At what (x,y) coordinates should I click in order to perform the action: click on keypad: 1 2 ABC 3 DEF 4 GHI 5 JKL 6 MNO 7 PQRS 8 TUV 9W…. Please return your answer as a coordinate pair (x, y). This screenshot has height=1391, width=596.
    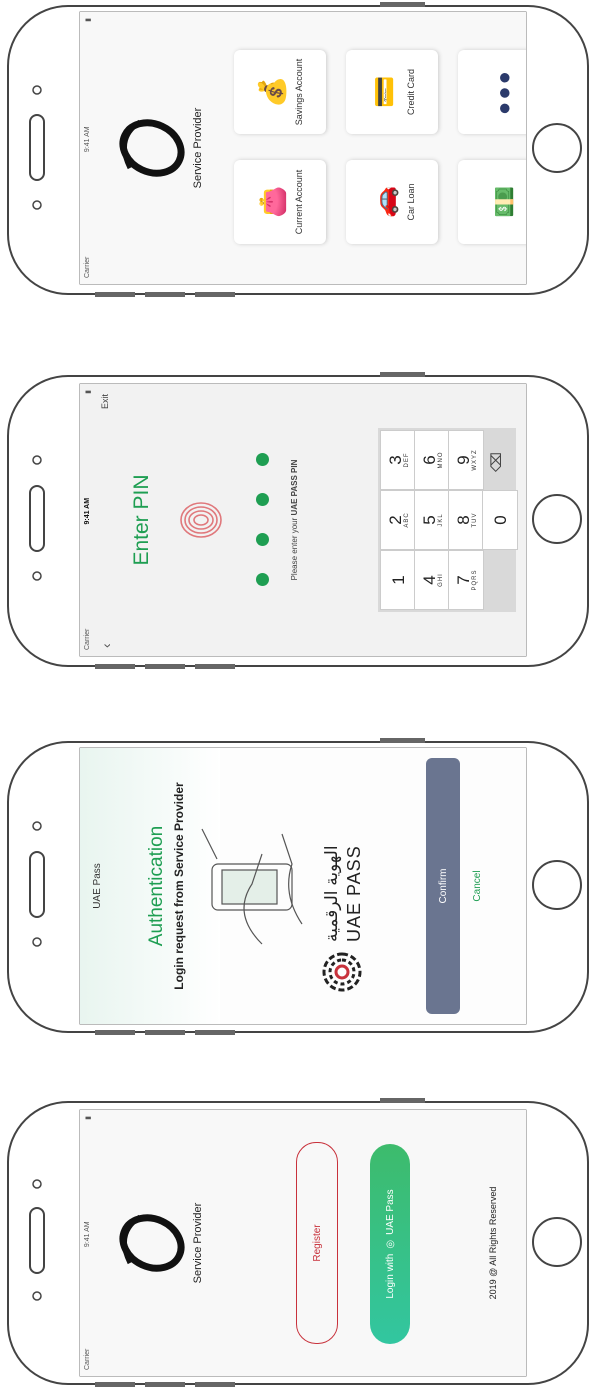
    Looking at the image, I should click on (448, 520).